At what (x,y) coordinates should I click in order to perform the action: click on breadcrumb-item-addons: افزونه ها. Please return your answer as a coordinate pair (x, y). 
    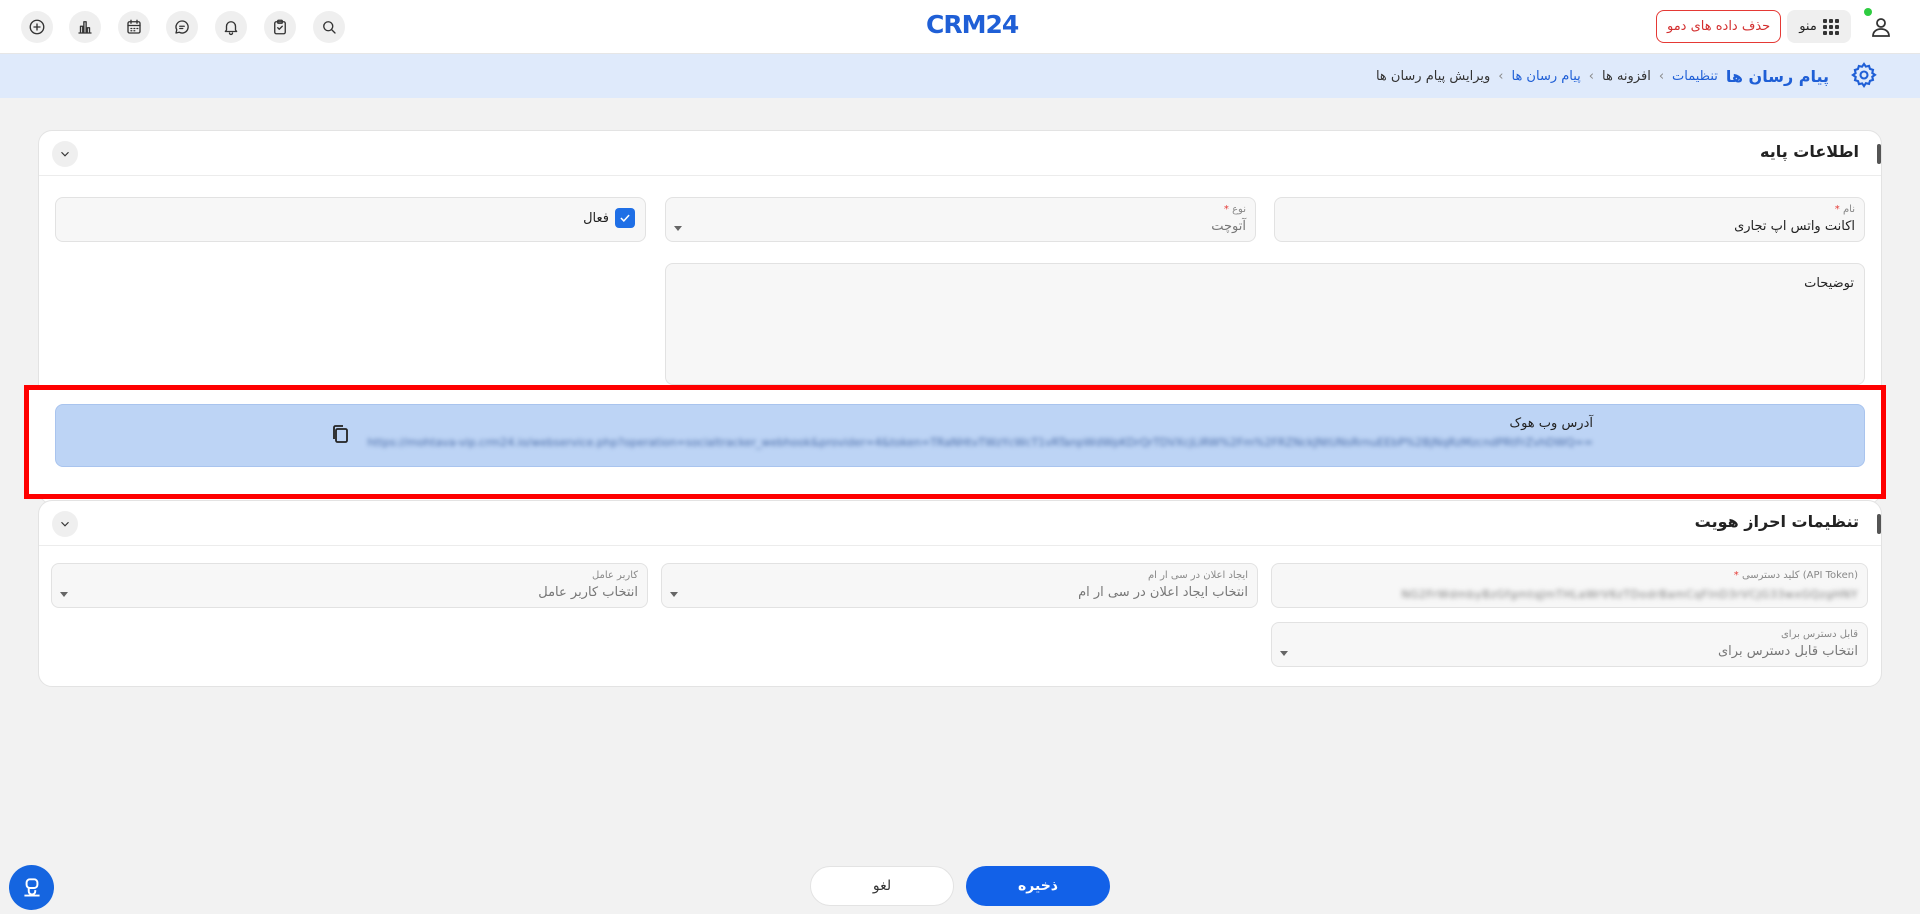
    Looking at the image, I should click on (1626, 76).